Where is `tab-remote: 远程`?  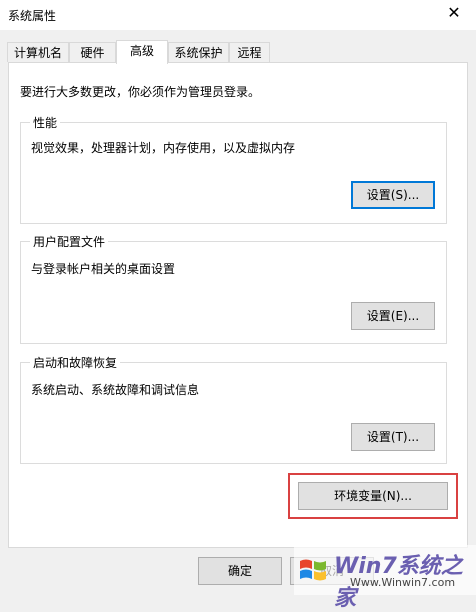
tab-remote: 远程 is located at coordinates (249, 52).